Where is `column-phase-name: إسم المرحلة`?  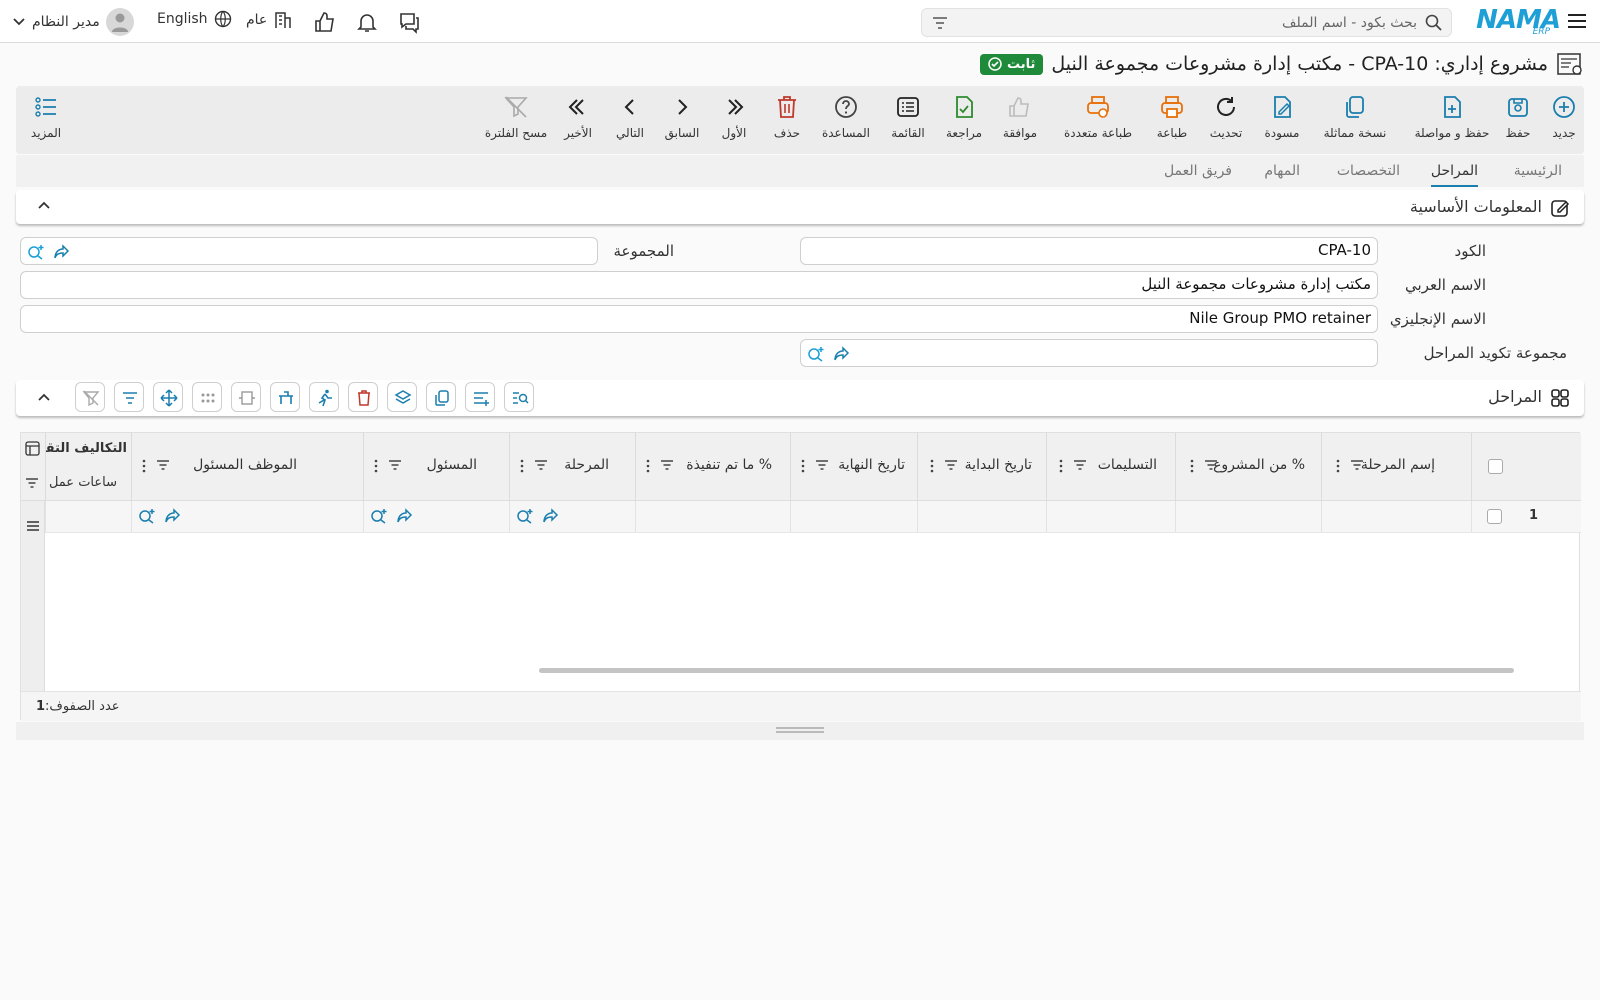
column-phase-name: إسم المرحلة is located at coordinates (1396, 467).